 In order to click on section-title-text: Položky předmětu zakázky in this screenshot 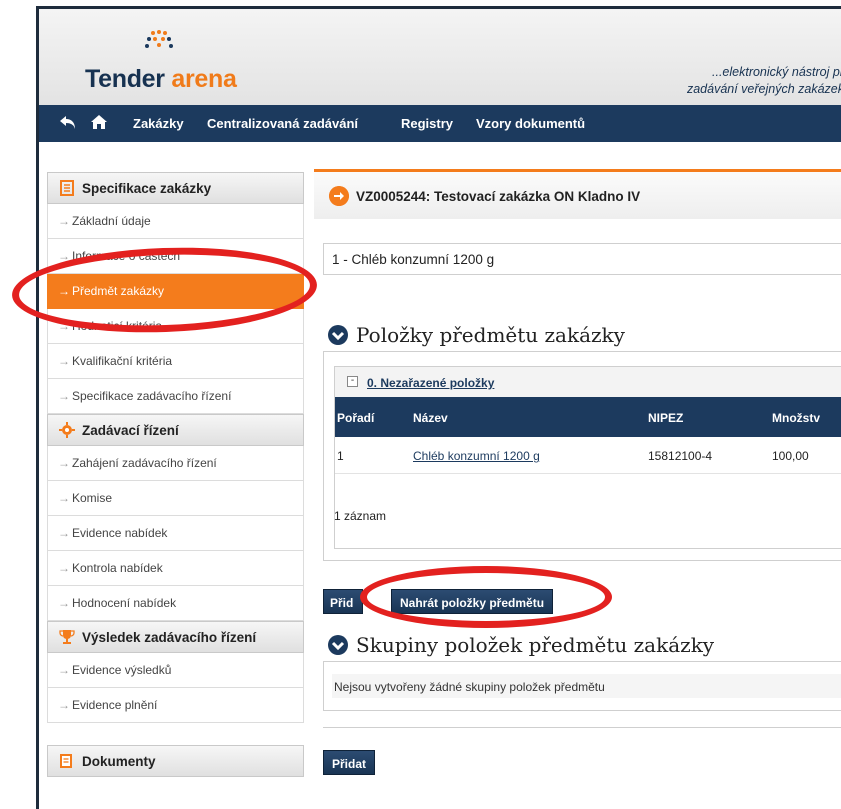, I will do `click(490, 335)`.